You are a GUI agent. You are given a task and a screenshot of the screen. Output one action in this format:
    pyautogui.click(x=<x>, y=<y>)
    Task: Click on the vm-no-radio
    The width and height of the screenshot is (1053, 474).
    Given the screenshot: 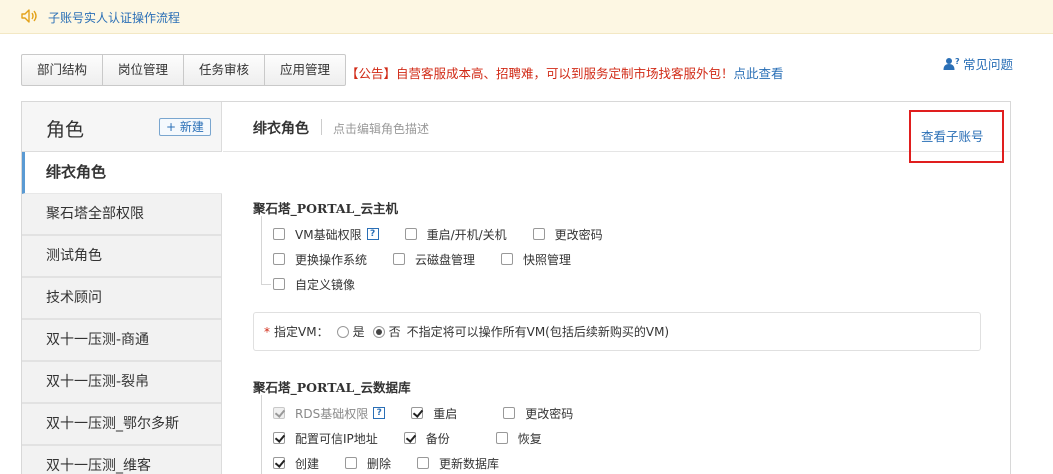 What is the action you would take?
    pyautogui.click(x=378, y=331)
    